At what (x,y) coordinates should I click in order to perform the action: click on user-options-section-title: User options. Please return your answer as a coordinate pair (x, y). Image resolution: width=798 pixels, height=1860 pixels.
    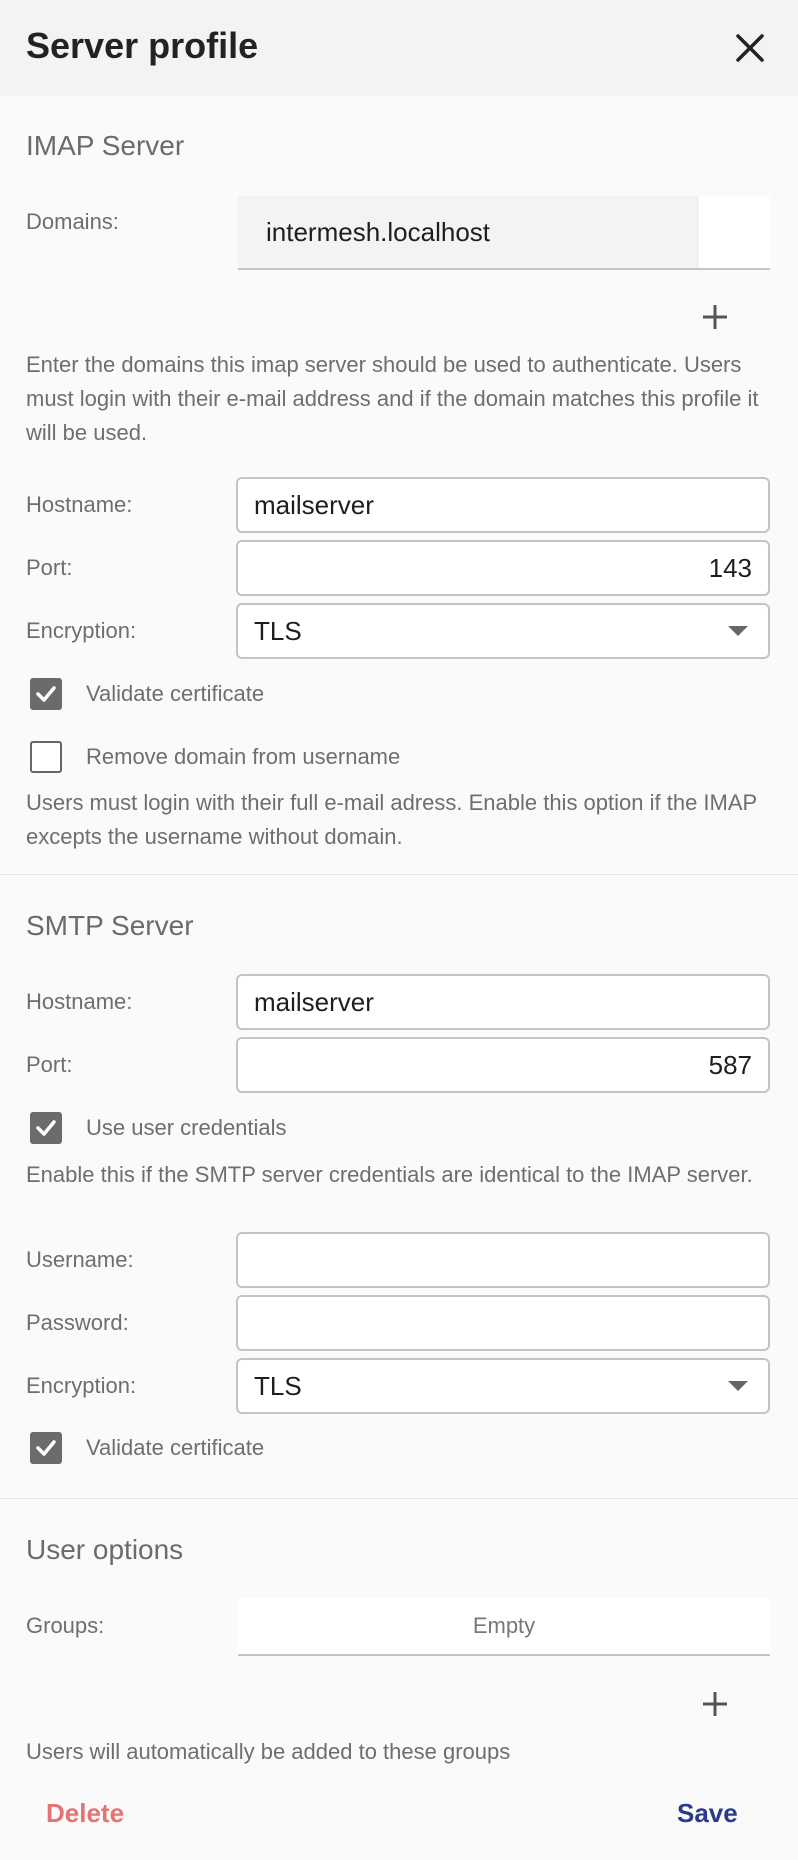
    Looking at the image, I should click on (105, 1549).